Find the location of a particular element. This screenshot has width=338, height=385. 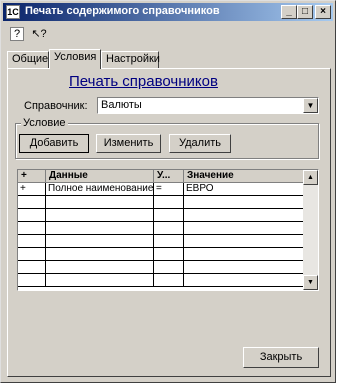

title-bar: 1С Печать содержимого справочников _ □ × is located at coordinates (168, 12).